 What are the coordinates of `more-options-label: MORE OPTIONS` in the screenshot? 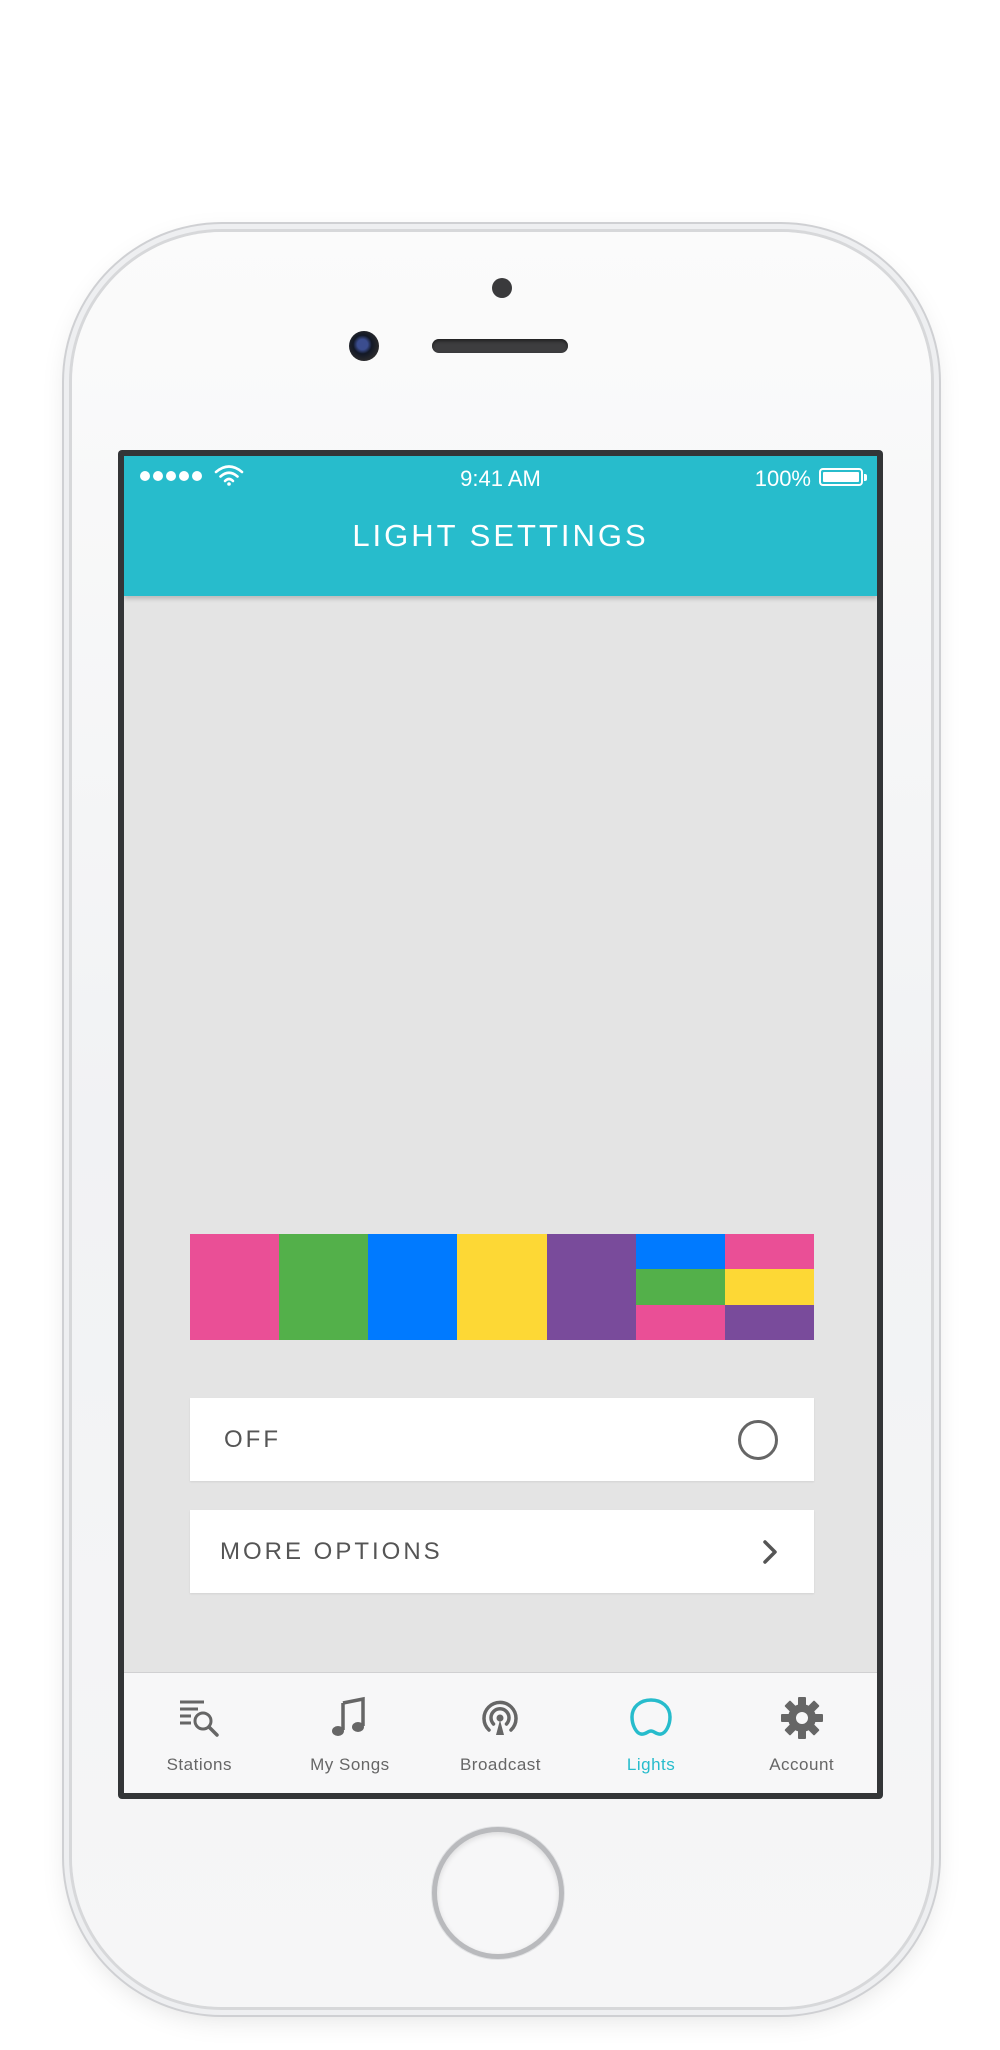 It's located at (331, 1551).